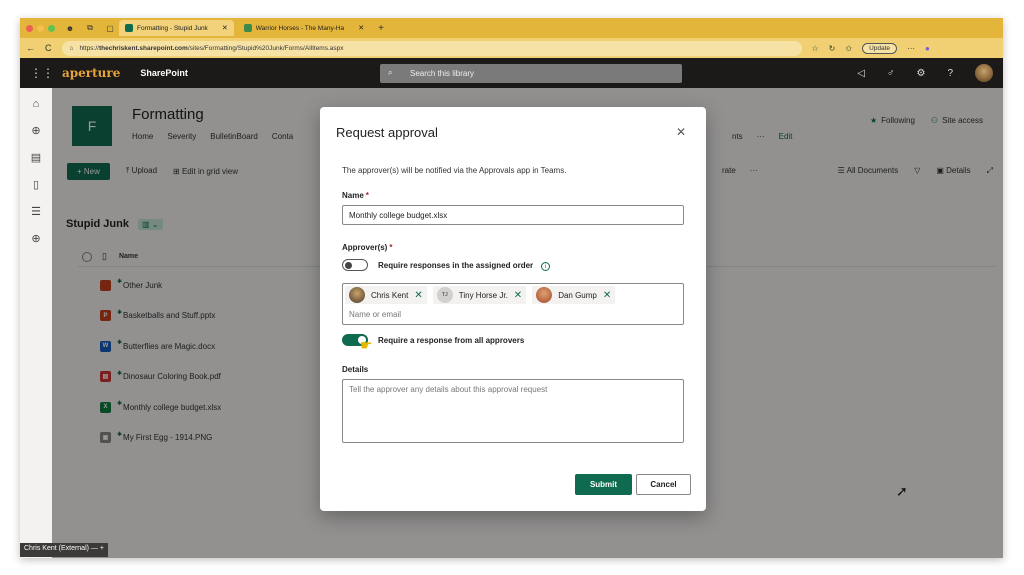  I want to click on create-icon: ⊕, so click(35, 238).